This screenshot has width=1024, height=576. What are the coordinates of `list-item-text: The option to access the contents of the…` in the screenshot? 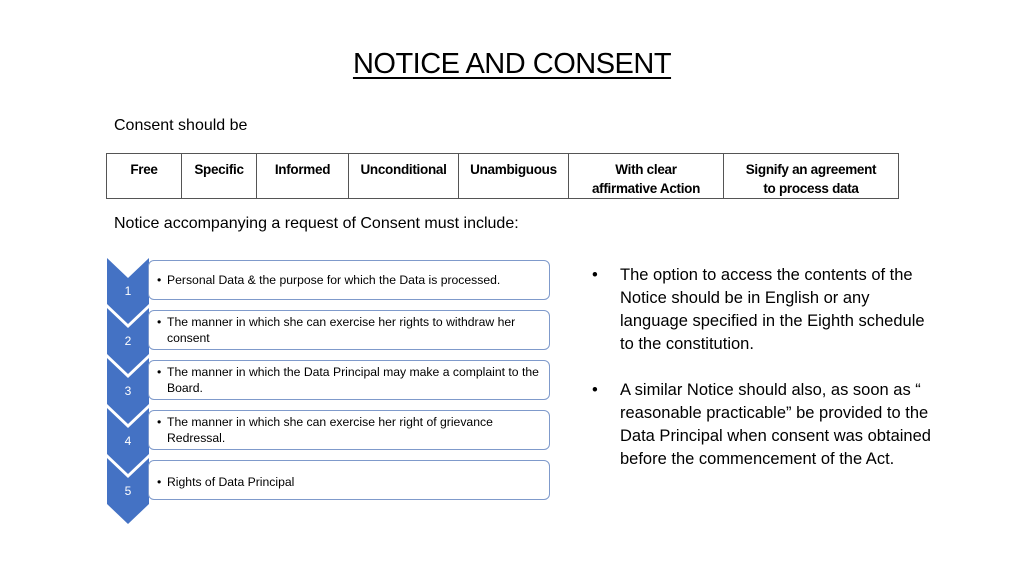 It's located at (772, 309).